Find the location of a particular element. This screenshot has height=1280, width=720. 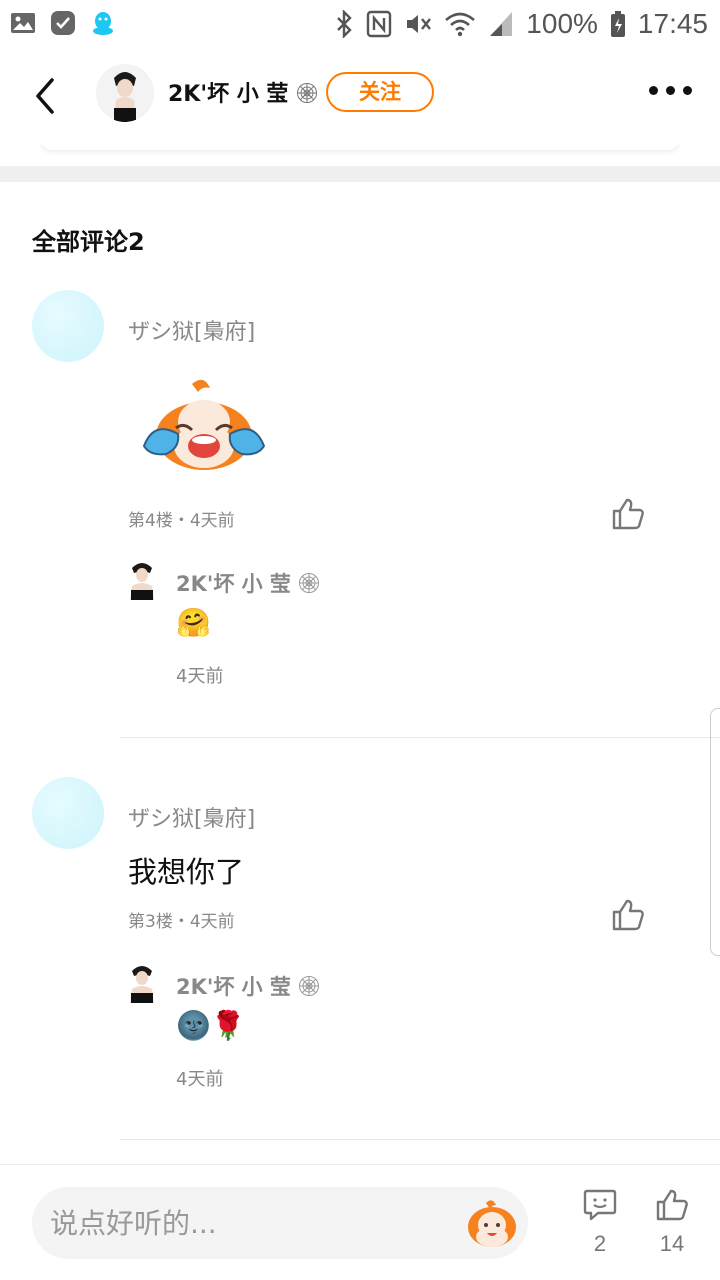

comment-icon is located at coordinates (600, 1205).